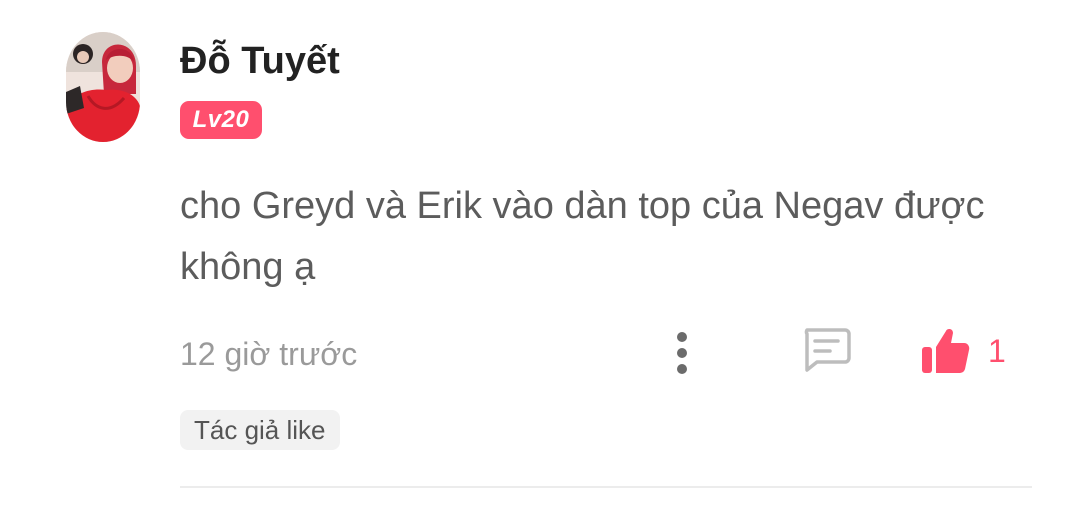 The width and height of the screenshot is (1080, 524). Describe the element at coordinates (682, 337) in the screenshot. I see `more-vertical-icon` at that location.